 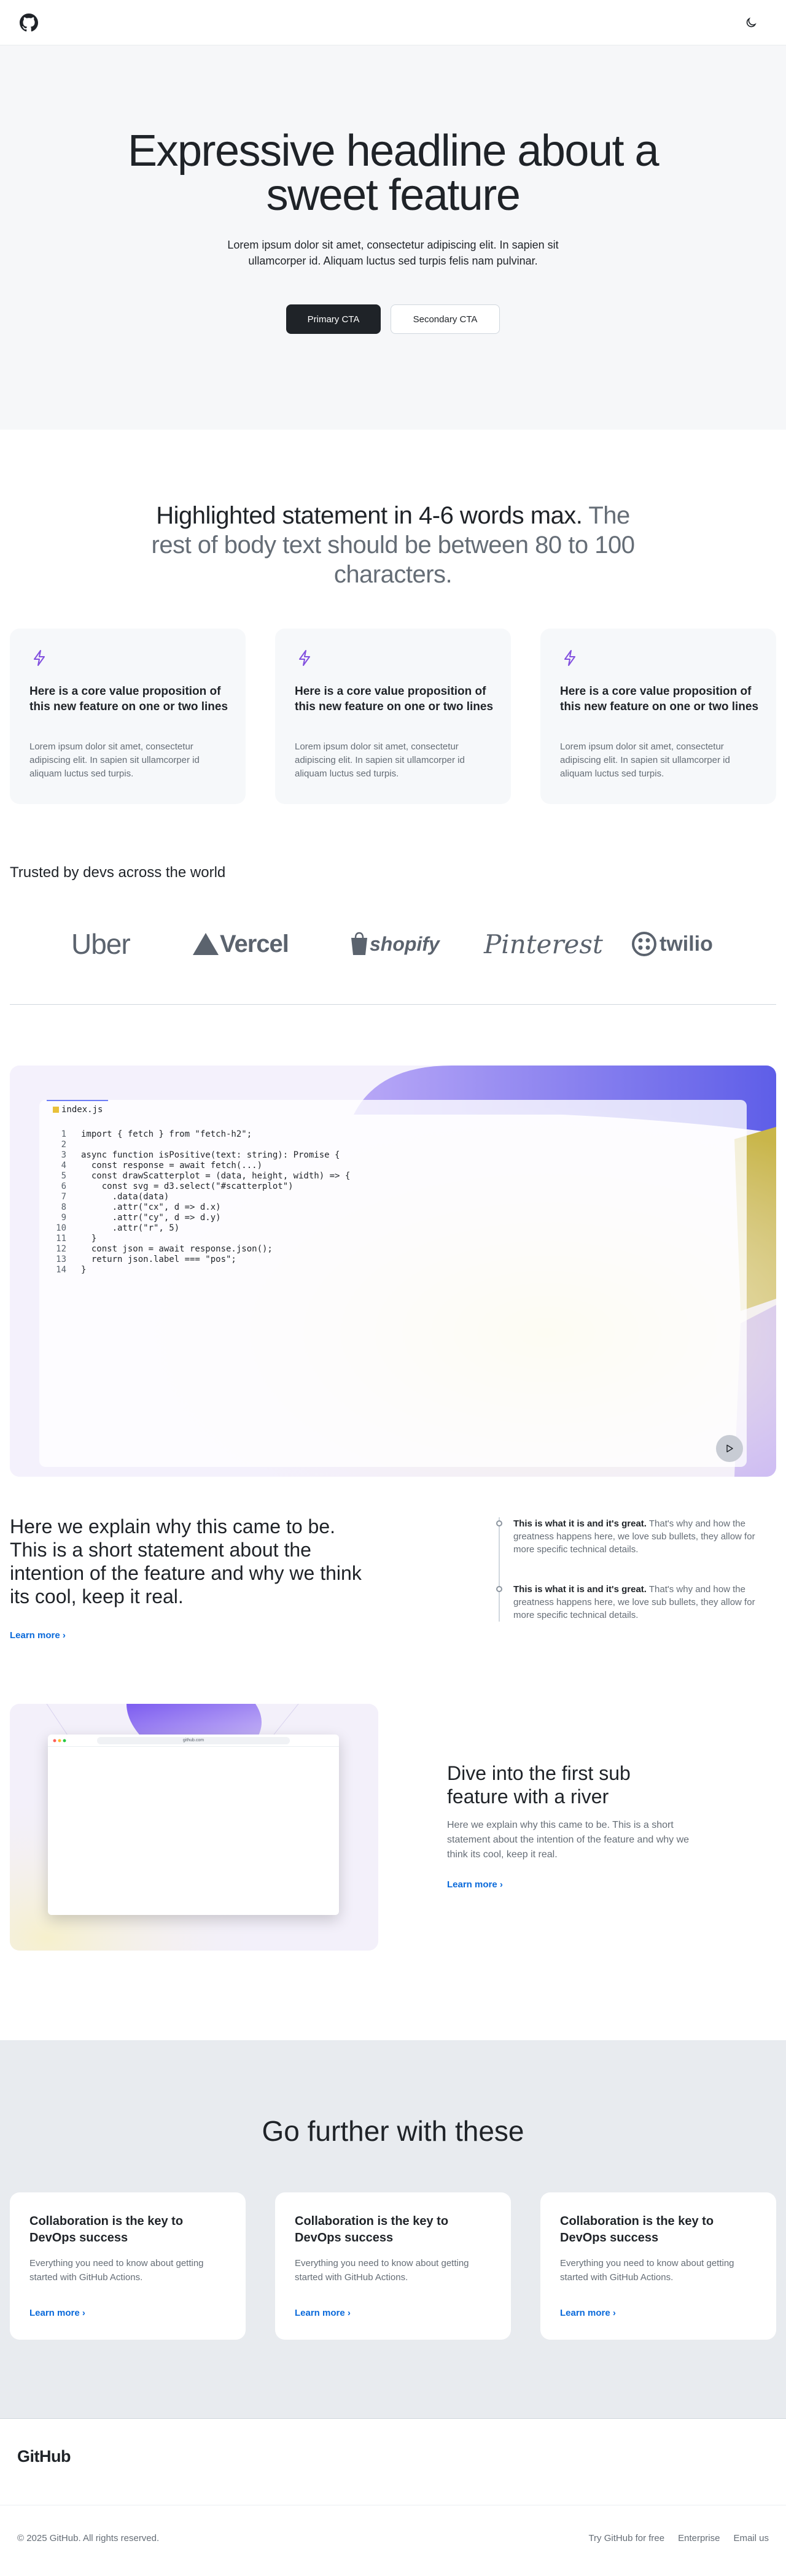 I want to click on code-text: .attr("cx", d => d.x), so click(x=151, y=1207).